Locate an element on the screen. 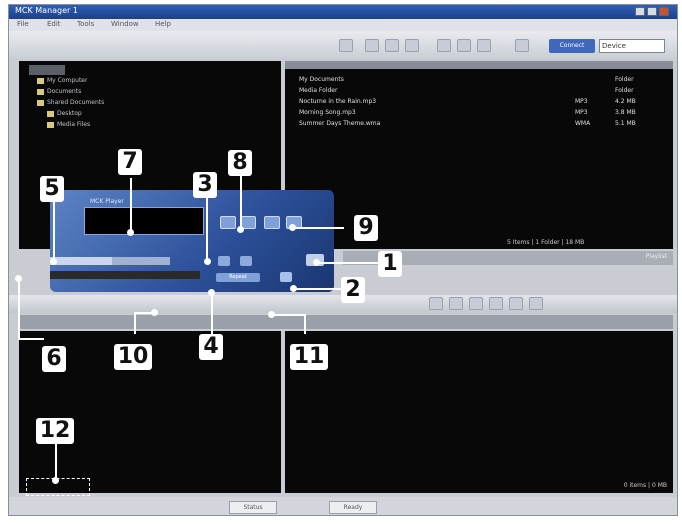 Image resolution: width=682 pixels, height=524 pixels. status-field-right: Ready is located at coordinates (353, 507).